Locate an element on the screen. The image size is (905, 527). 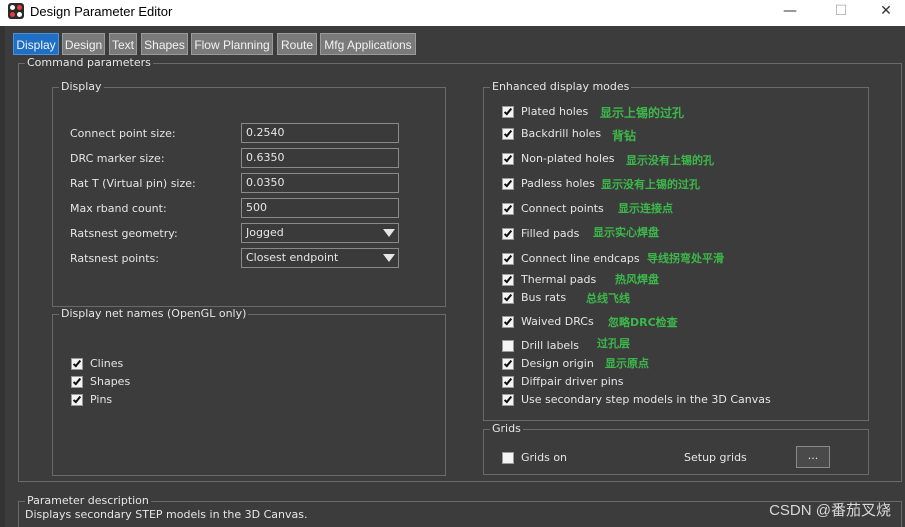
command-parameters-title: Command parameters is located at coordinates (89, 62).